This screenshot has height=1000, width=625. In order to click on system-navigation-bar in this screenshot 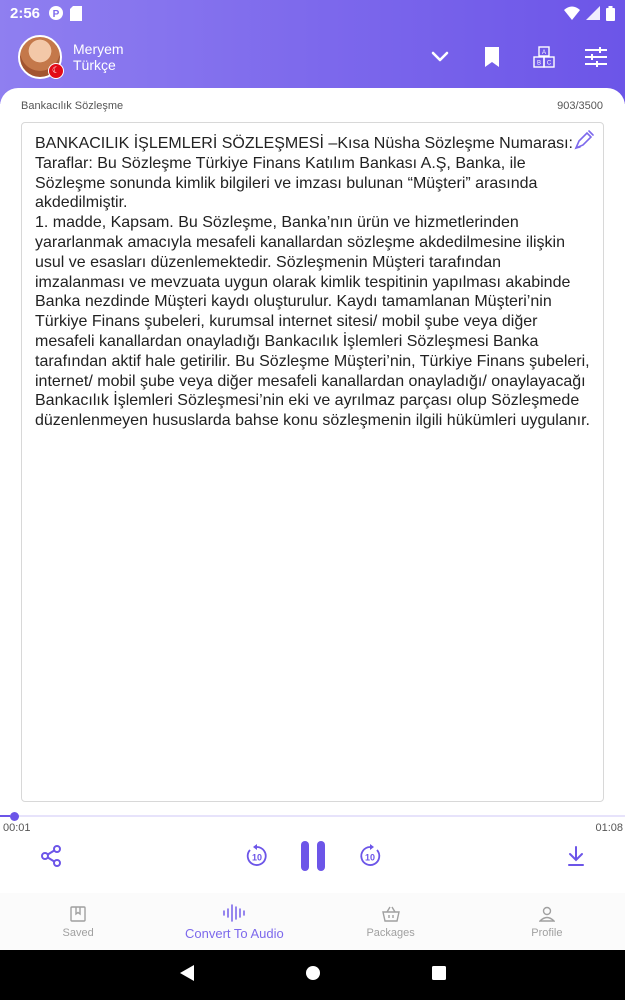, I will do `click(312, 975)`.